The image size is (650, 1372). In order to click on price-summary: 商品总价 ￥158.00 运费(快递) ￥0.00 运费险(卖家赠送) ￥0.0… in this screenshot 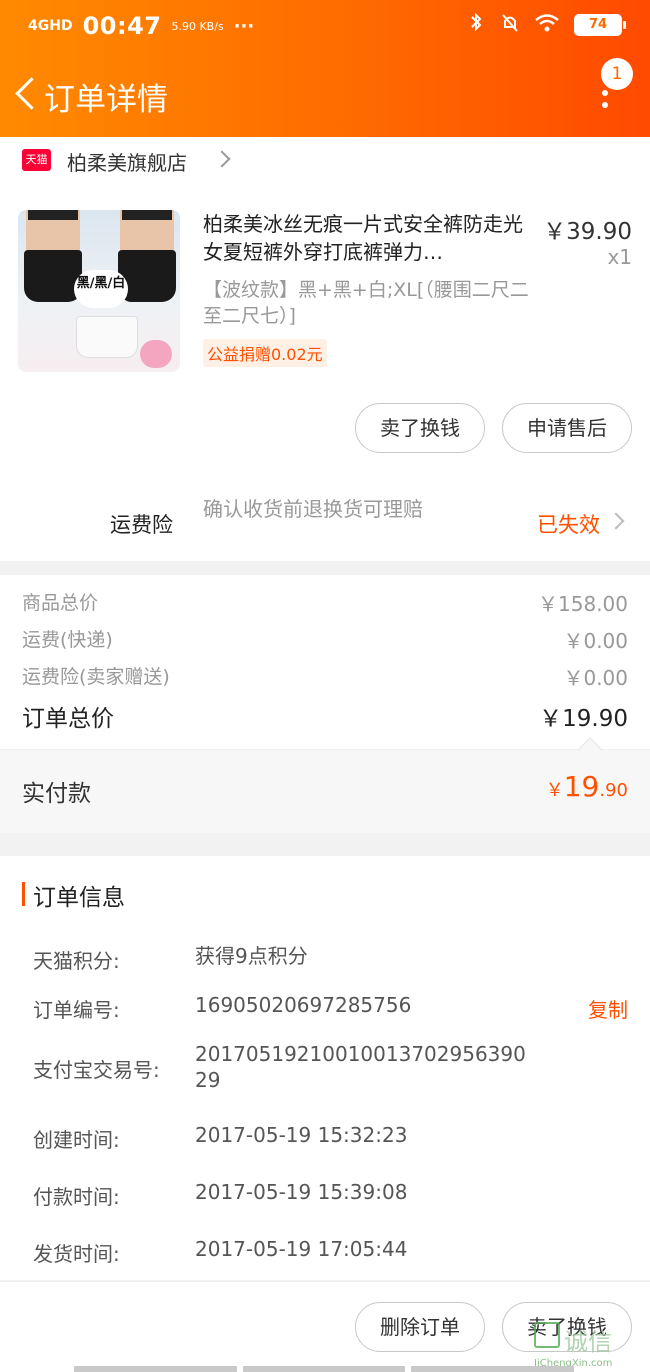, I will do `click(325, 662)`.